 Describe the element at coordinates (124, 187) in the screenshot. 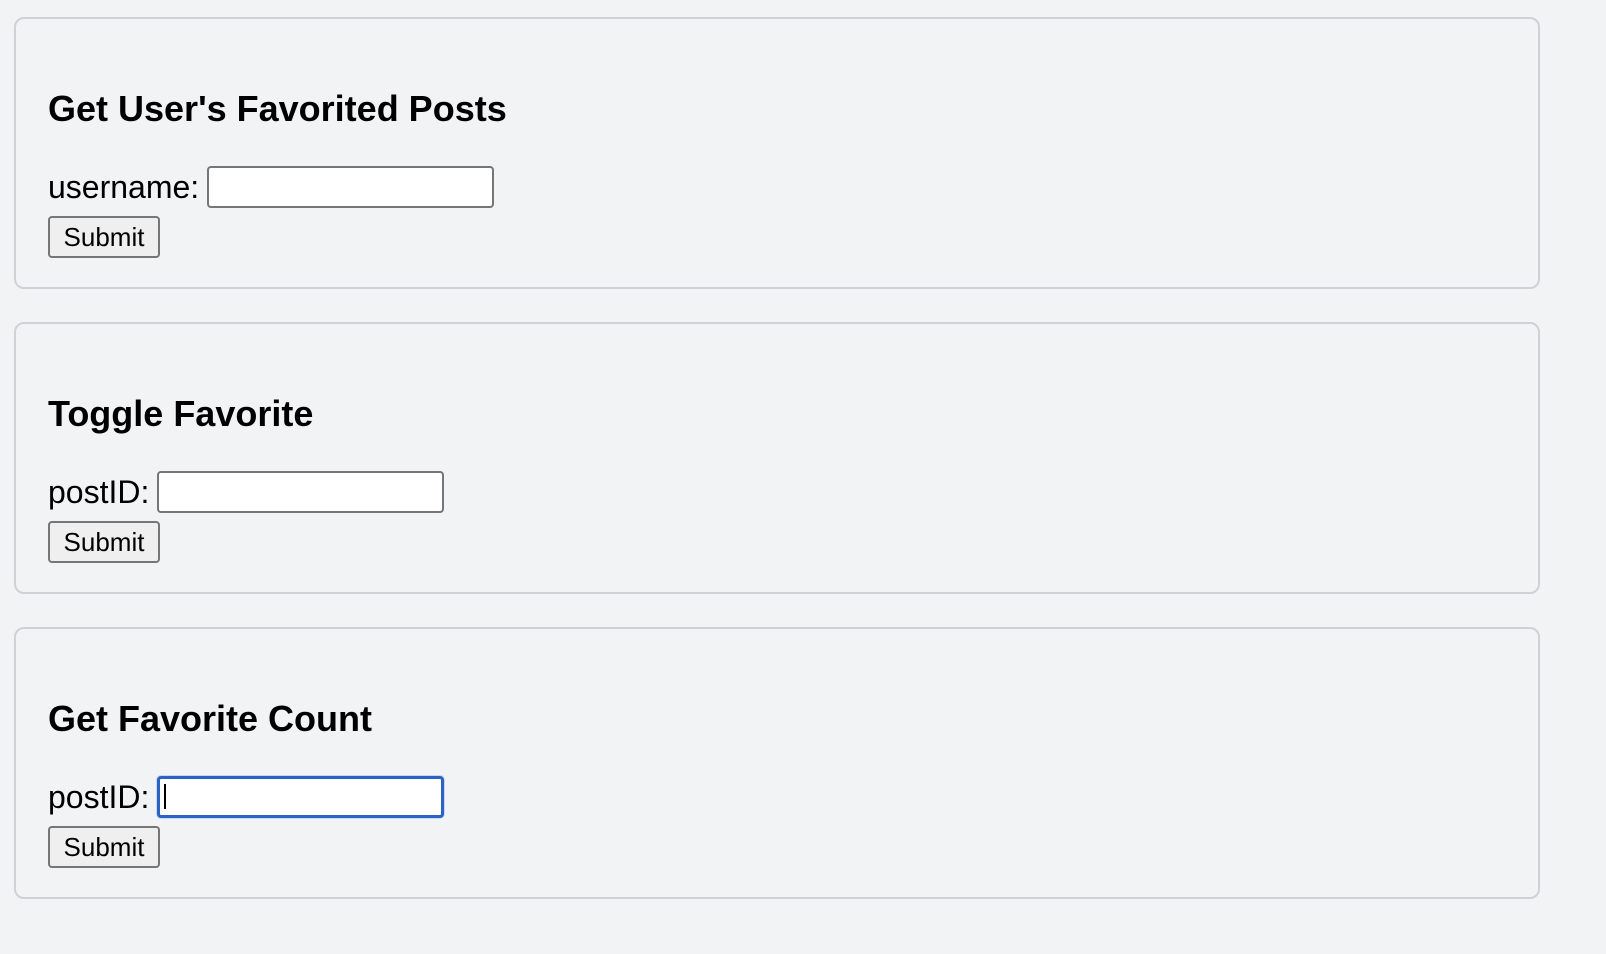

I see `username-label: username:` at that location.